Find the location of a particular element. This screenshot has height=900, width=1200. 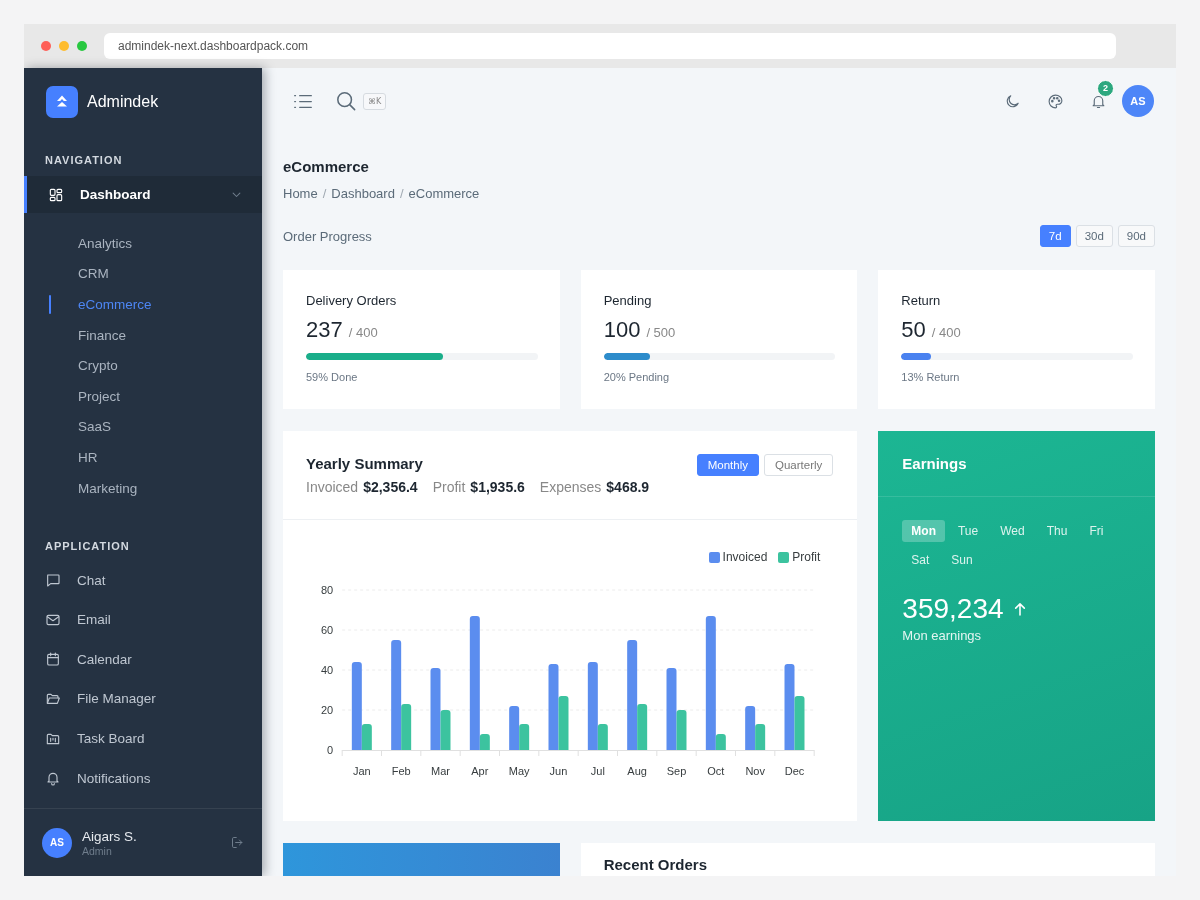

section-title: Order Progress is located at coordinates (327, 236).